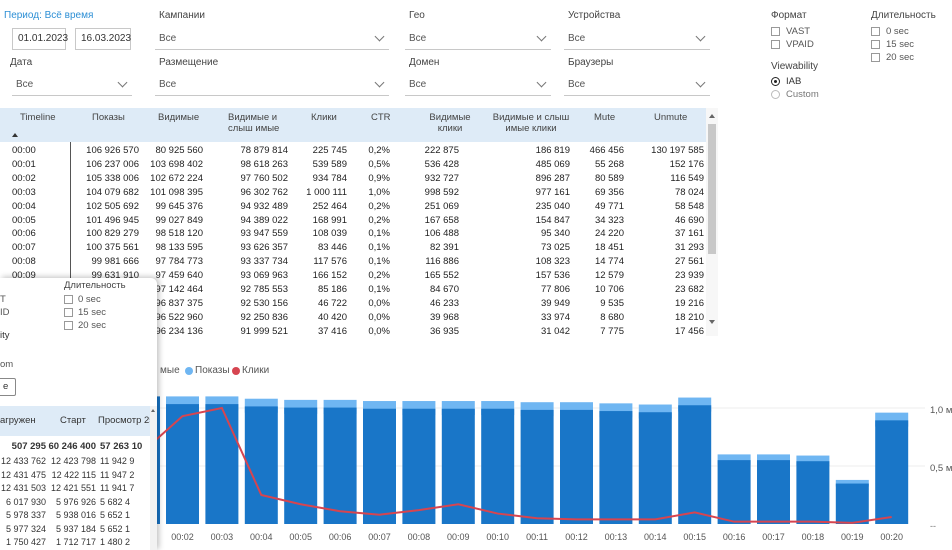  I want to click on overlay-table-cell: 12 433 762, so click(23, 461).